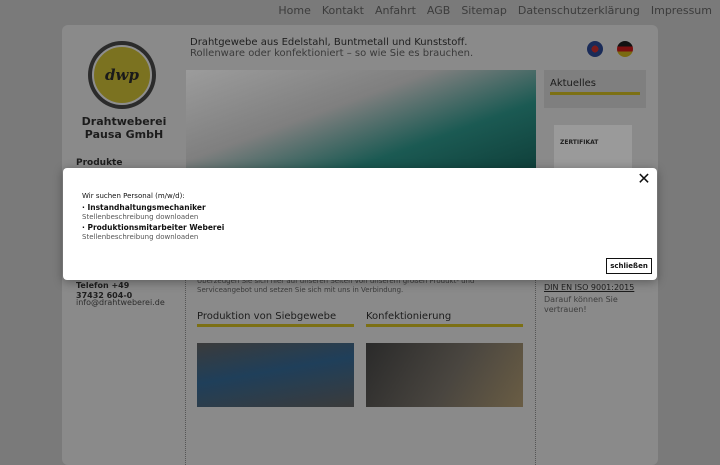 This screenshot has width=720, height=465. Describe the element at coordinates (99, 163) in the screenshot. I see `sidebar-products: Produkte` at that location.